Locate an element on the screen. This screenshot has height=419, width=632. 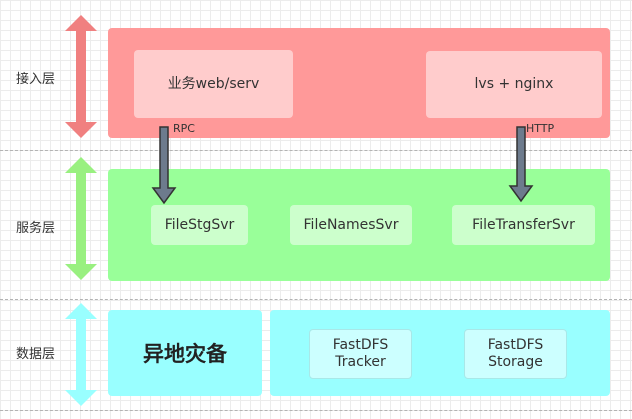
edge-arrows is located at coordinates (342, 165).